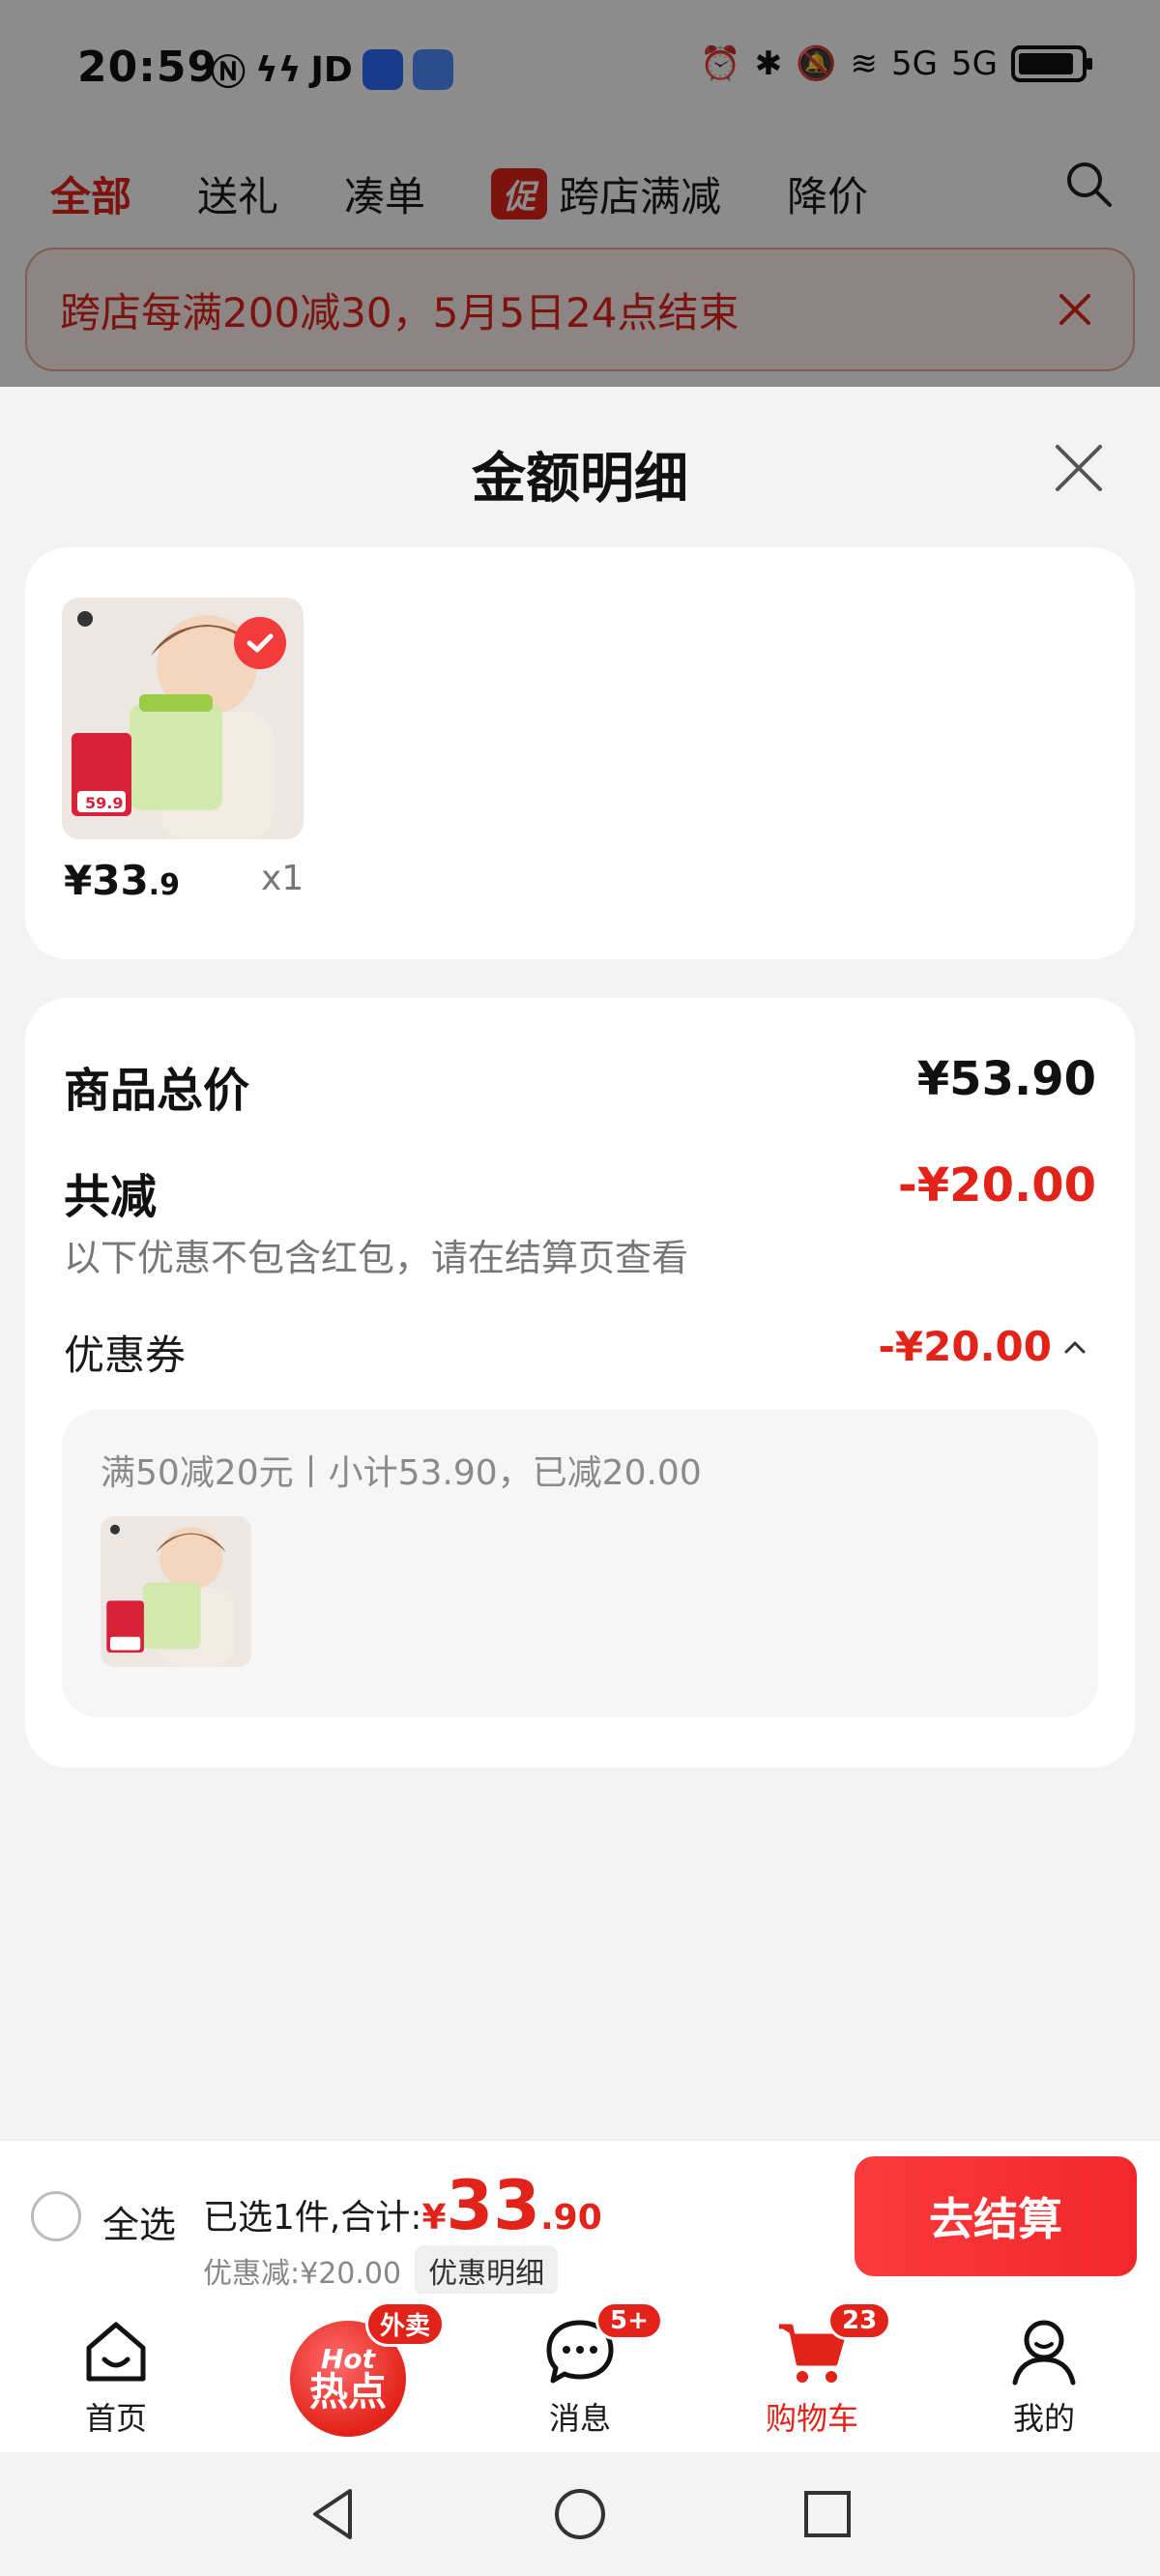 Image resolution: width=1160 pixels, height=2576 pixels. I want to click on nav-me: 我的, so click(1044, 2373).